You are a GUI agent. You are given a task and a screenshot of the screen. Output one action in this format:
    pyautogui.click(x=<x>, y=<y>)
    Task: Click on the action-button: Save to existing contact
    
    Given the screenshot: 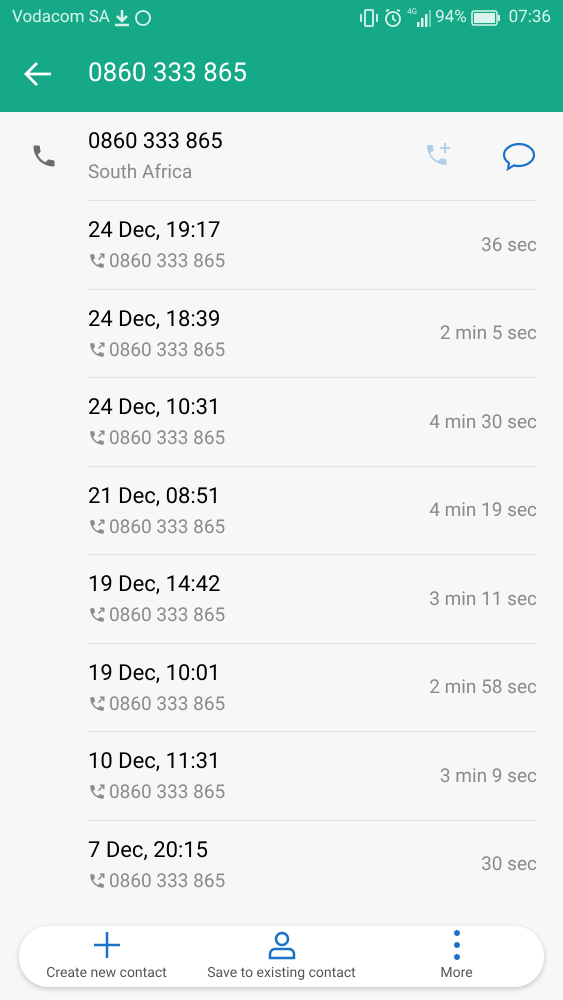 What is the action you would take?
    pyautogui.click(x=281, y=956)
    